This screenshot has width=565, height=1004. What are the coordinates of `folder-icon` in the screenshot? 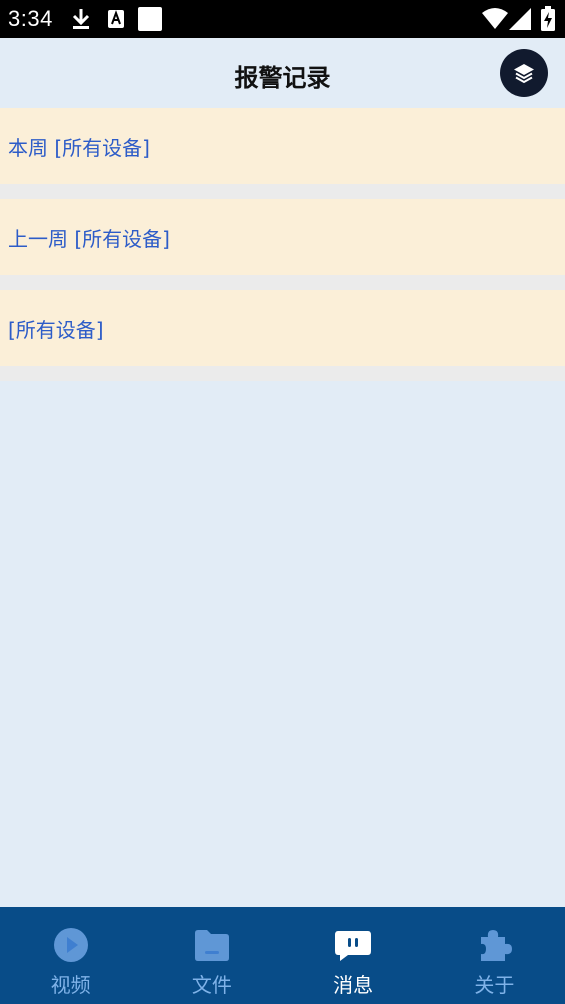 It's located at (211, 945).